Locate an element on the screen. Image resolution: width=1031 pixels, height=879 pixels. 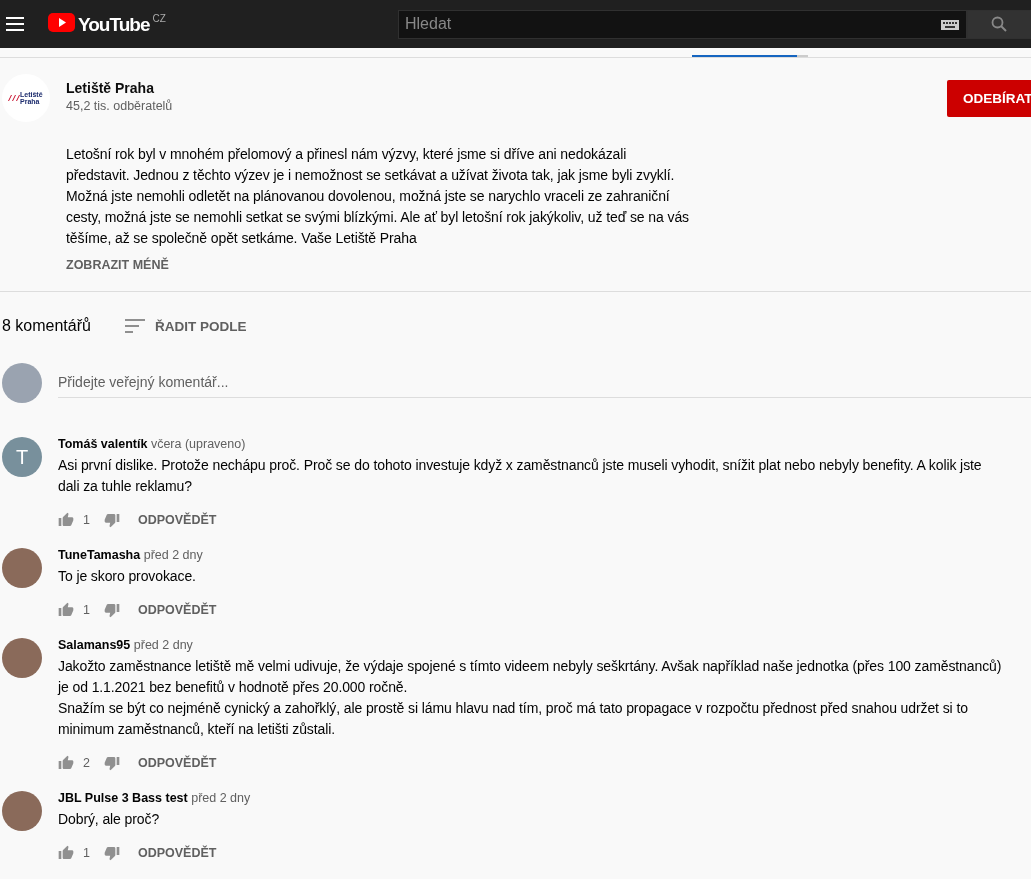
play-logo-icon is located at coordinates (61, 22).